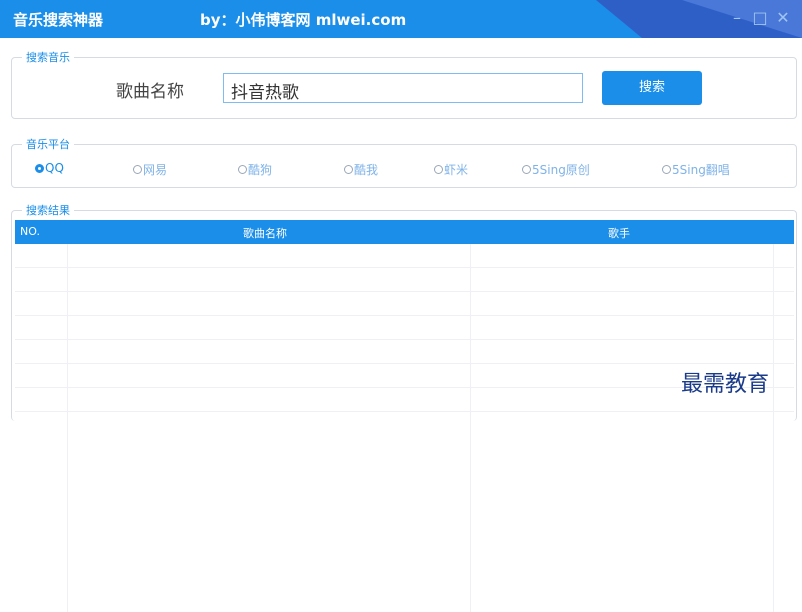  I want to click on song-name-input: 抖音热歌, so click(403, 88).